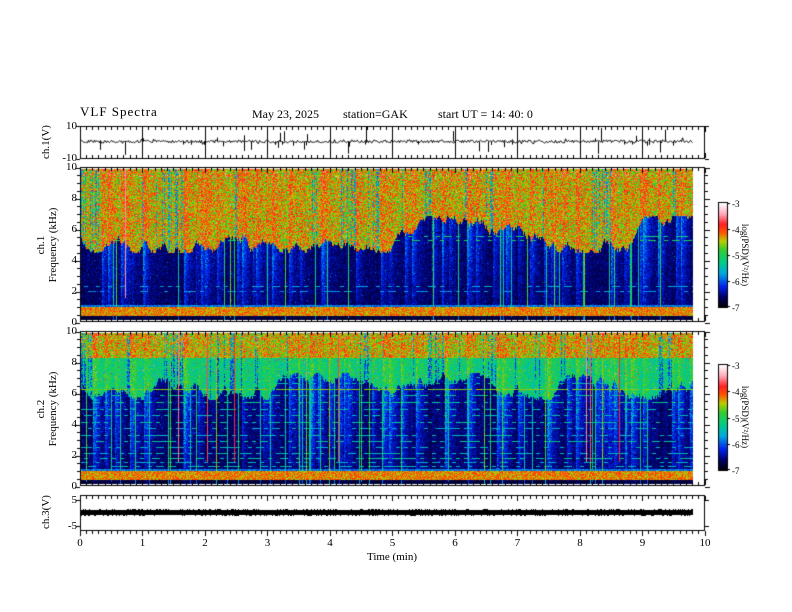  Describe the element at coordinates (74, 198) in the screenshot. I see `spec1-ytick: 8` at that location.